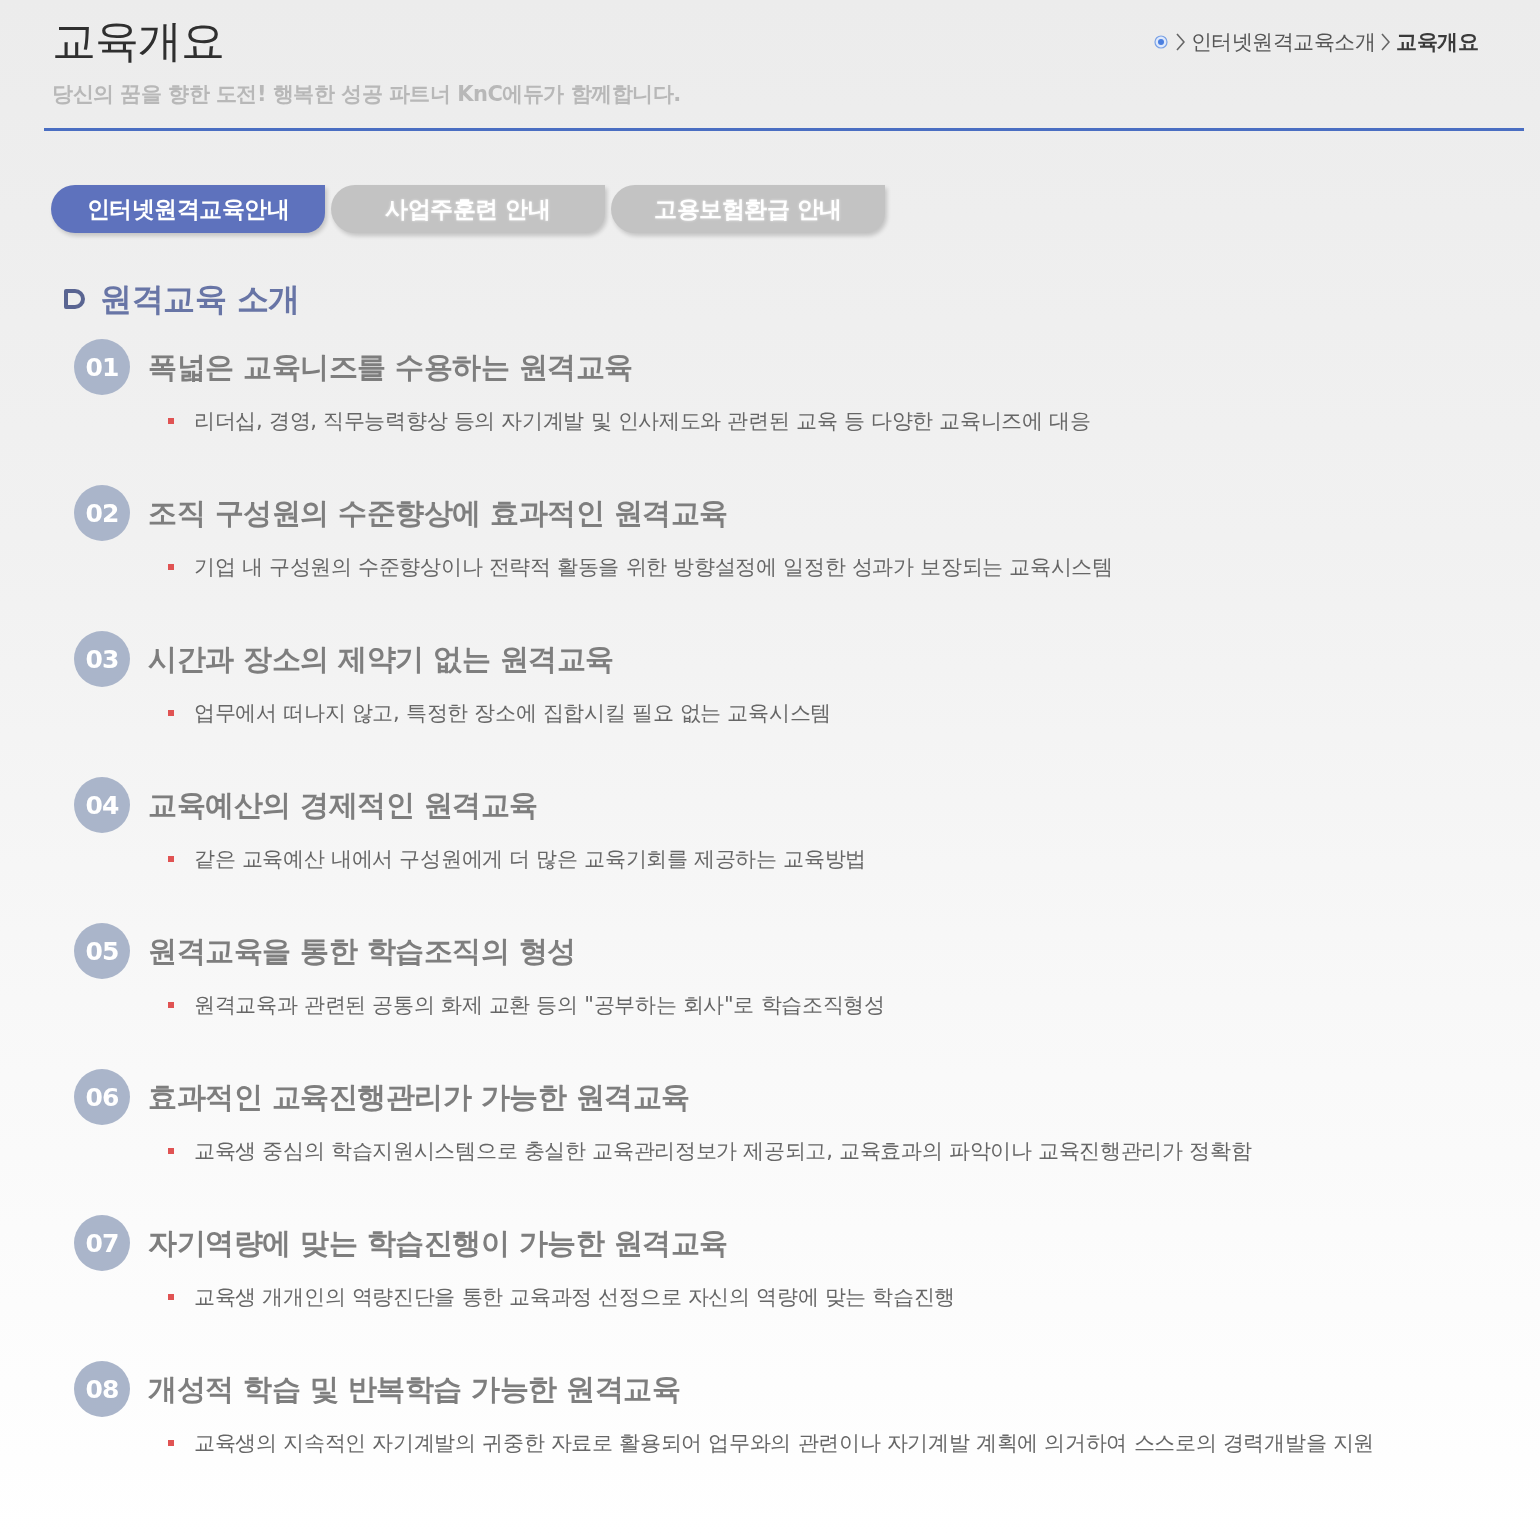 The width and height of the screenshot is (1540, 1536). I want to click on item-title: 자기역량에 맞는 학습진행이 가능한 원격교육, so click(438, 1243).